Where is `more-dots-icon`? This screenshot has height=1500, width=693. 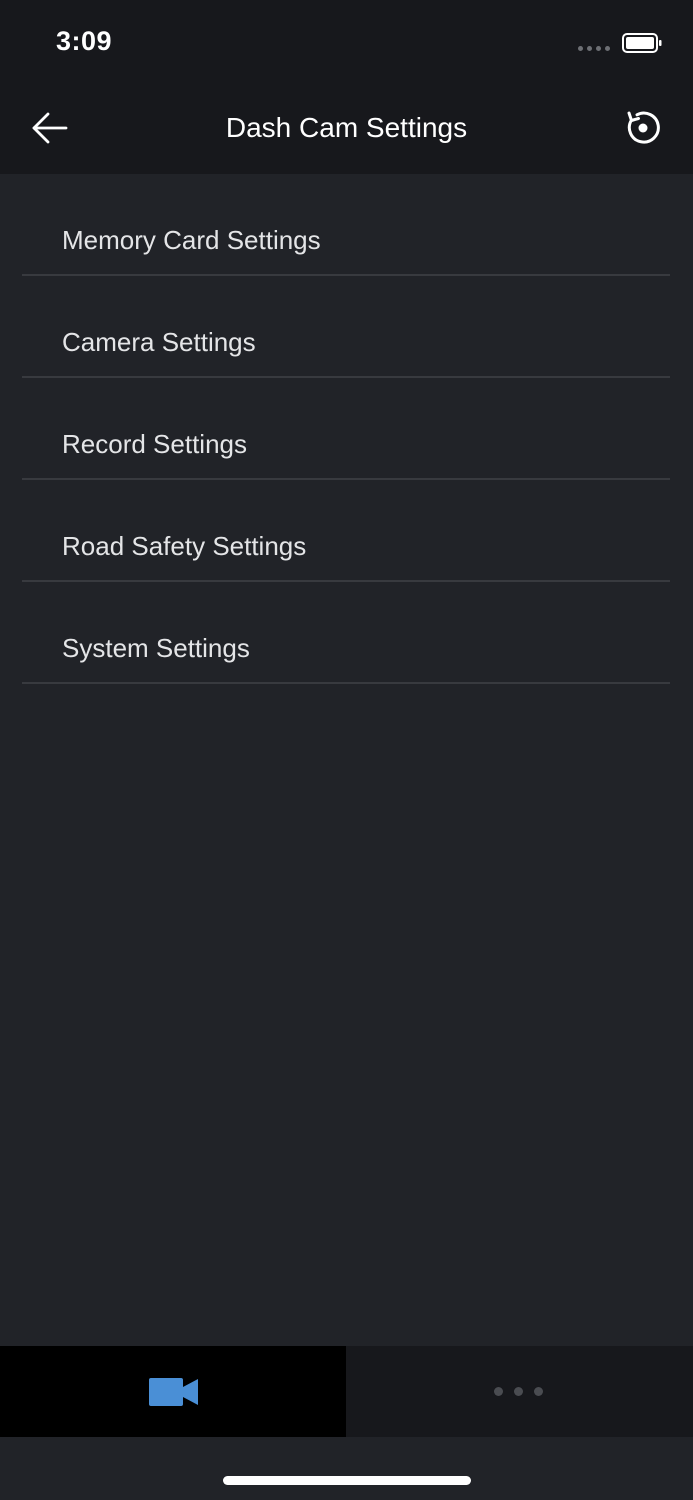 more-dots-icon is located at coordinates (518, 1391).